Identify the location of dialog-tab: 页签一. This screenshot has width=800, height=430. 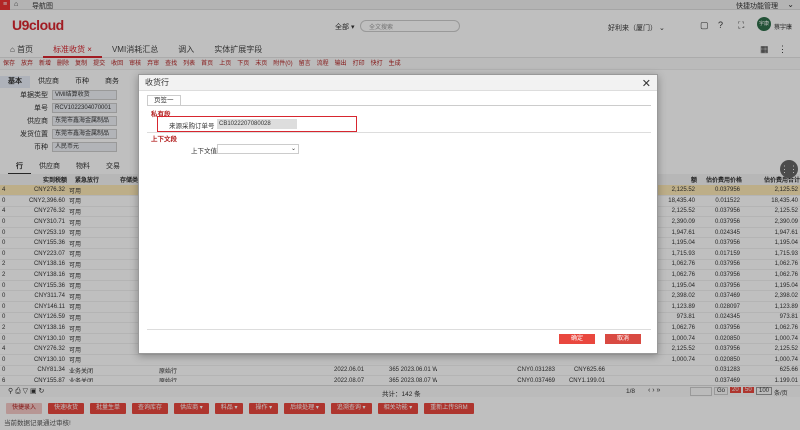
(164, 100).